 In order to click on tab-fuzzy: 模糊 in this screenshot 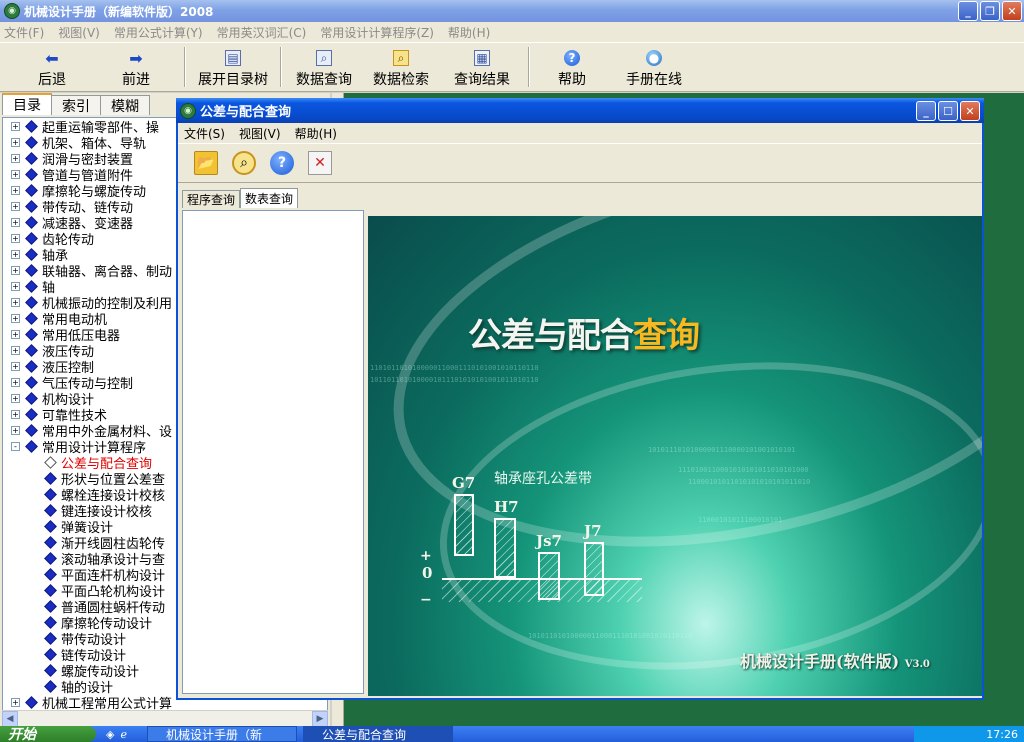, I will do `click(125, 105)`.